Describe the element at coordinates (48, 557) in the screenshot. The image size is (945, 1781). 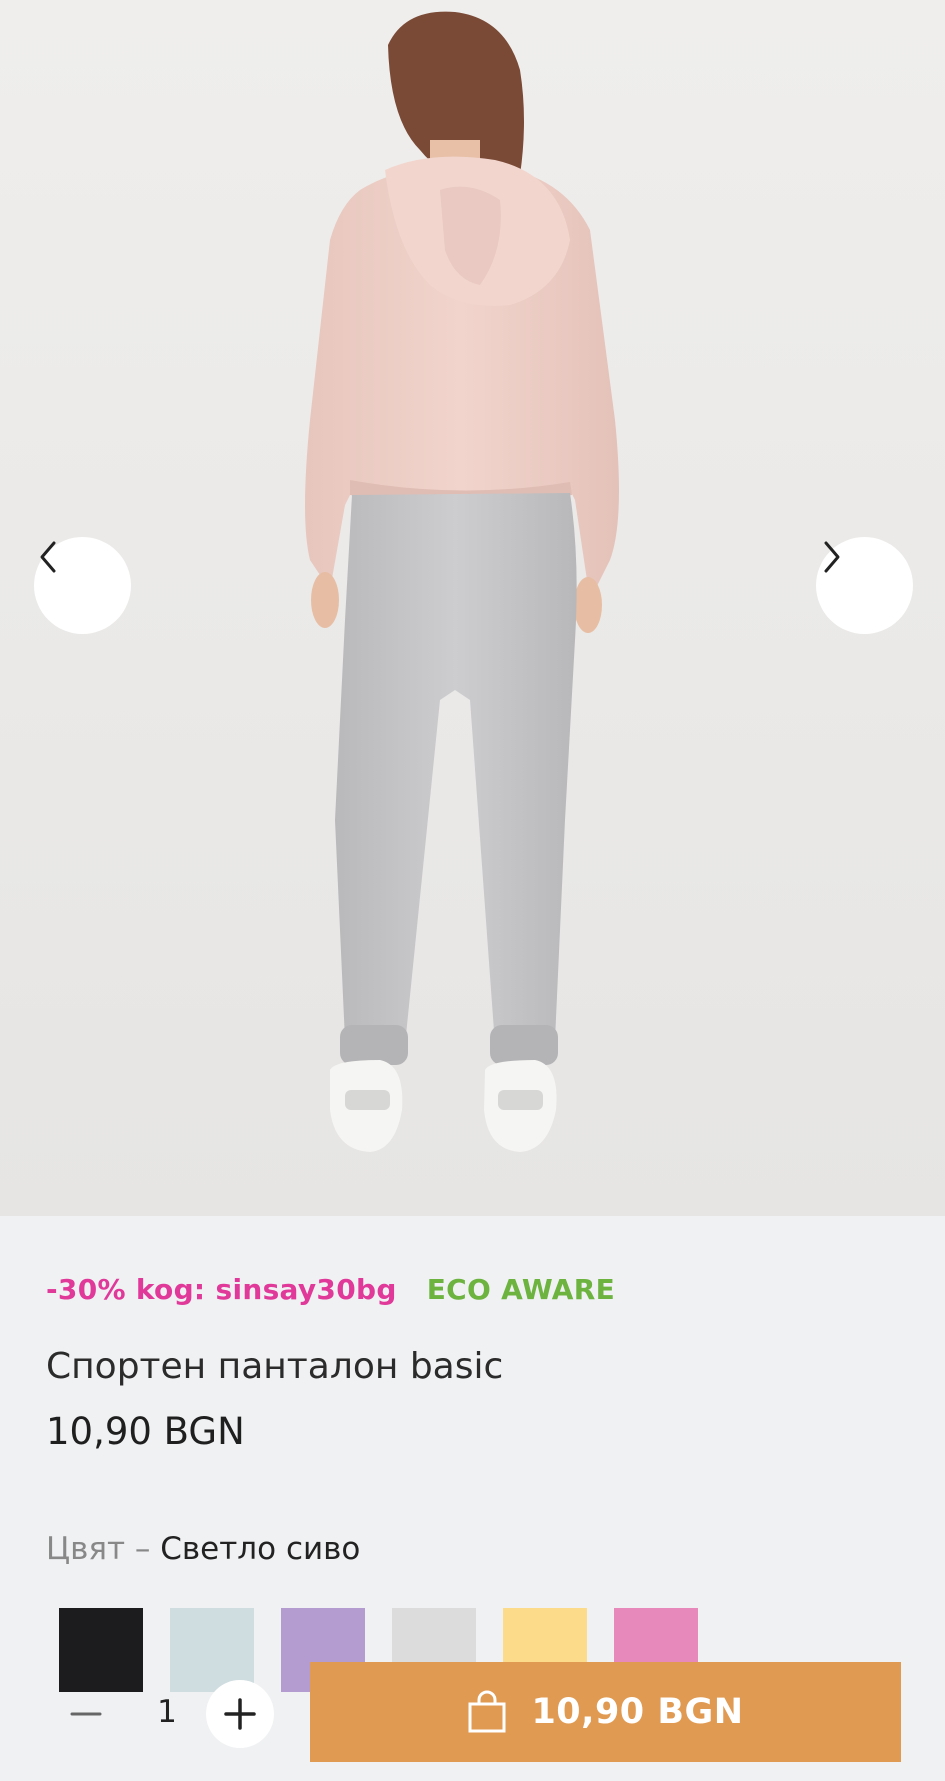
I see `chevron-left-icon` at that location.